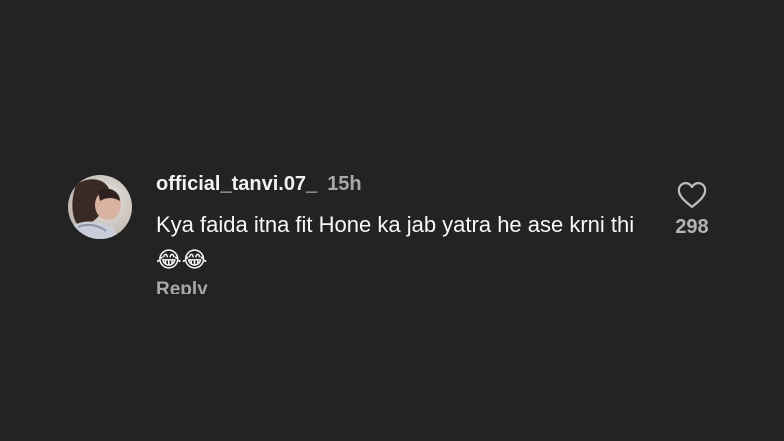 The image size is (784, 441). What do you see at coordinates (236, 184) in the screenshot?
I see `username: official_tanvi.07_` at bounding box center [236, 184].